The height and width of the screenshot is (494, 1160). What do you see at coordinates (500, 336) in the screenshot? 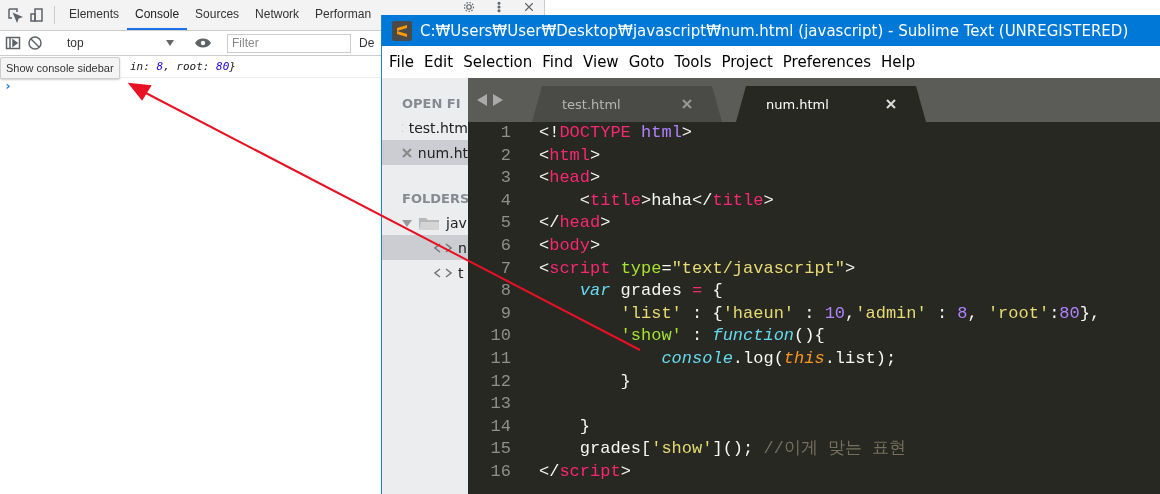
I see `line-number: 10` at bounding box center [500, 336].